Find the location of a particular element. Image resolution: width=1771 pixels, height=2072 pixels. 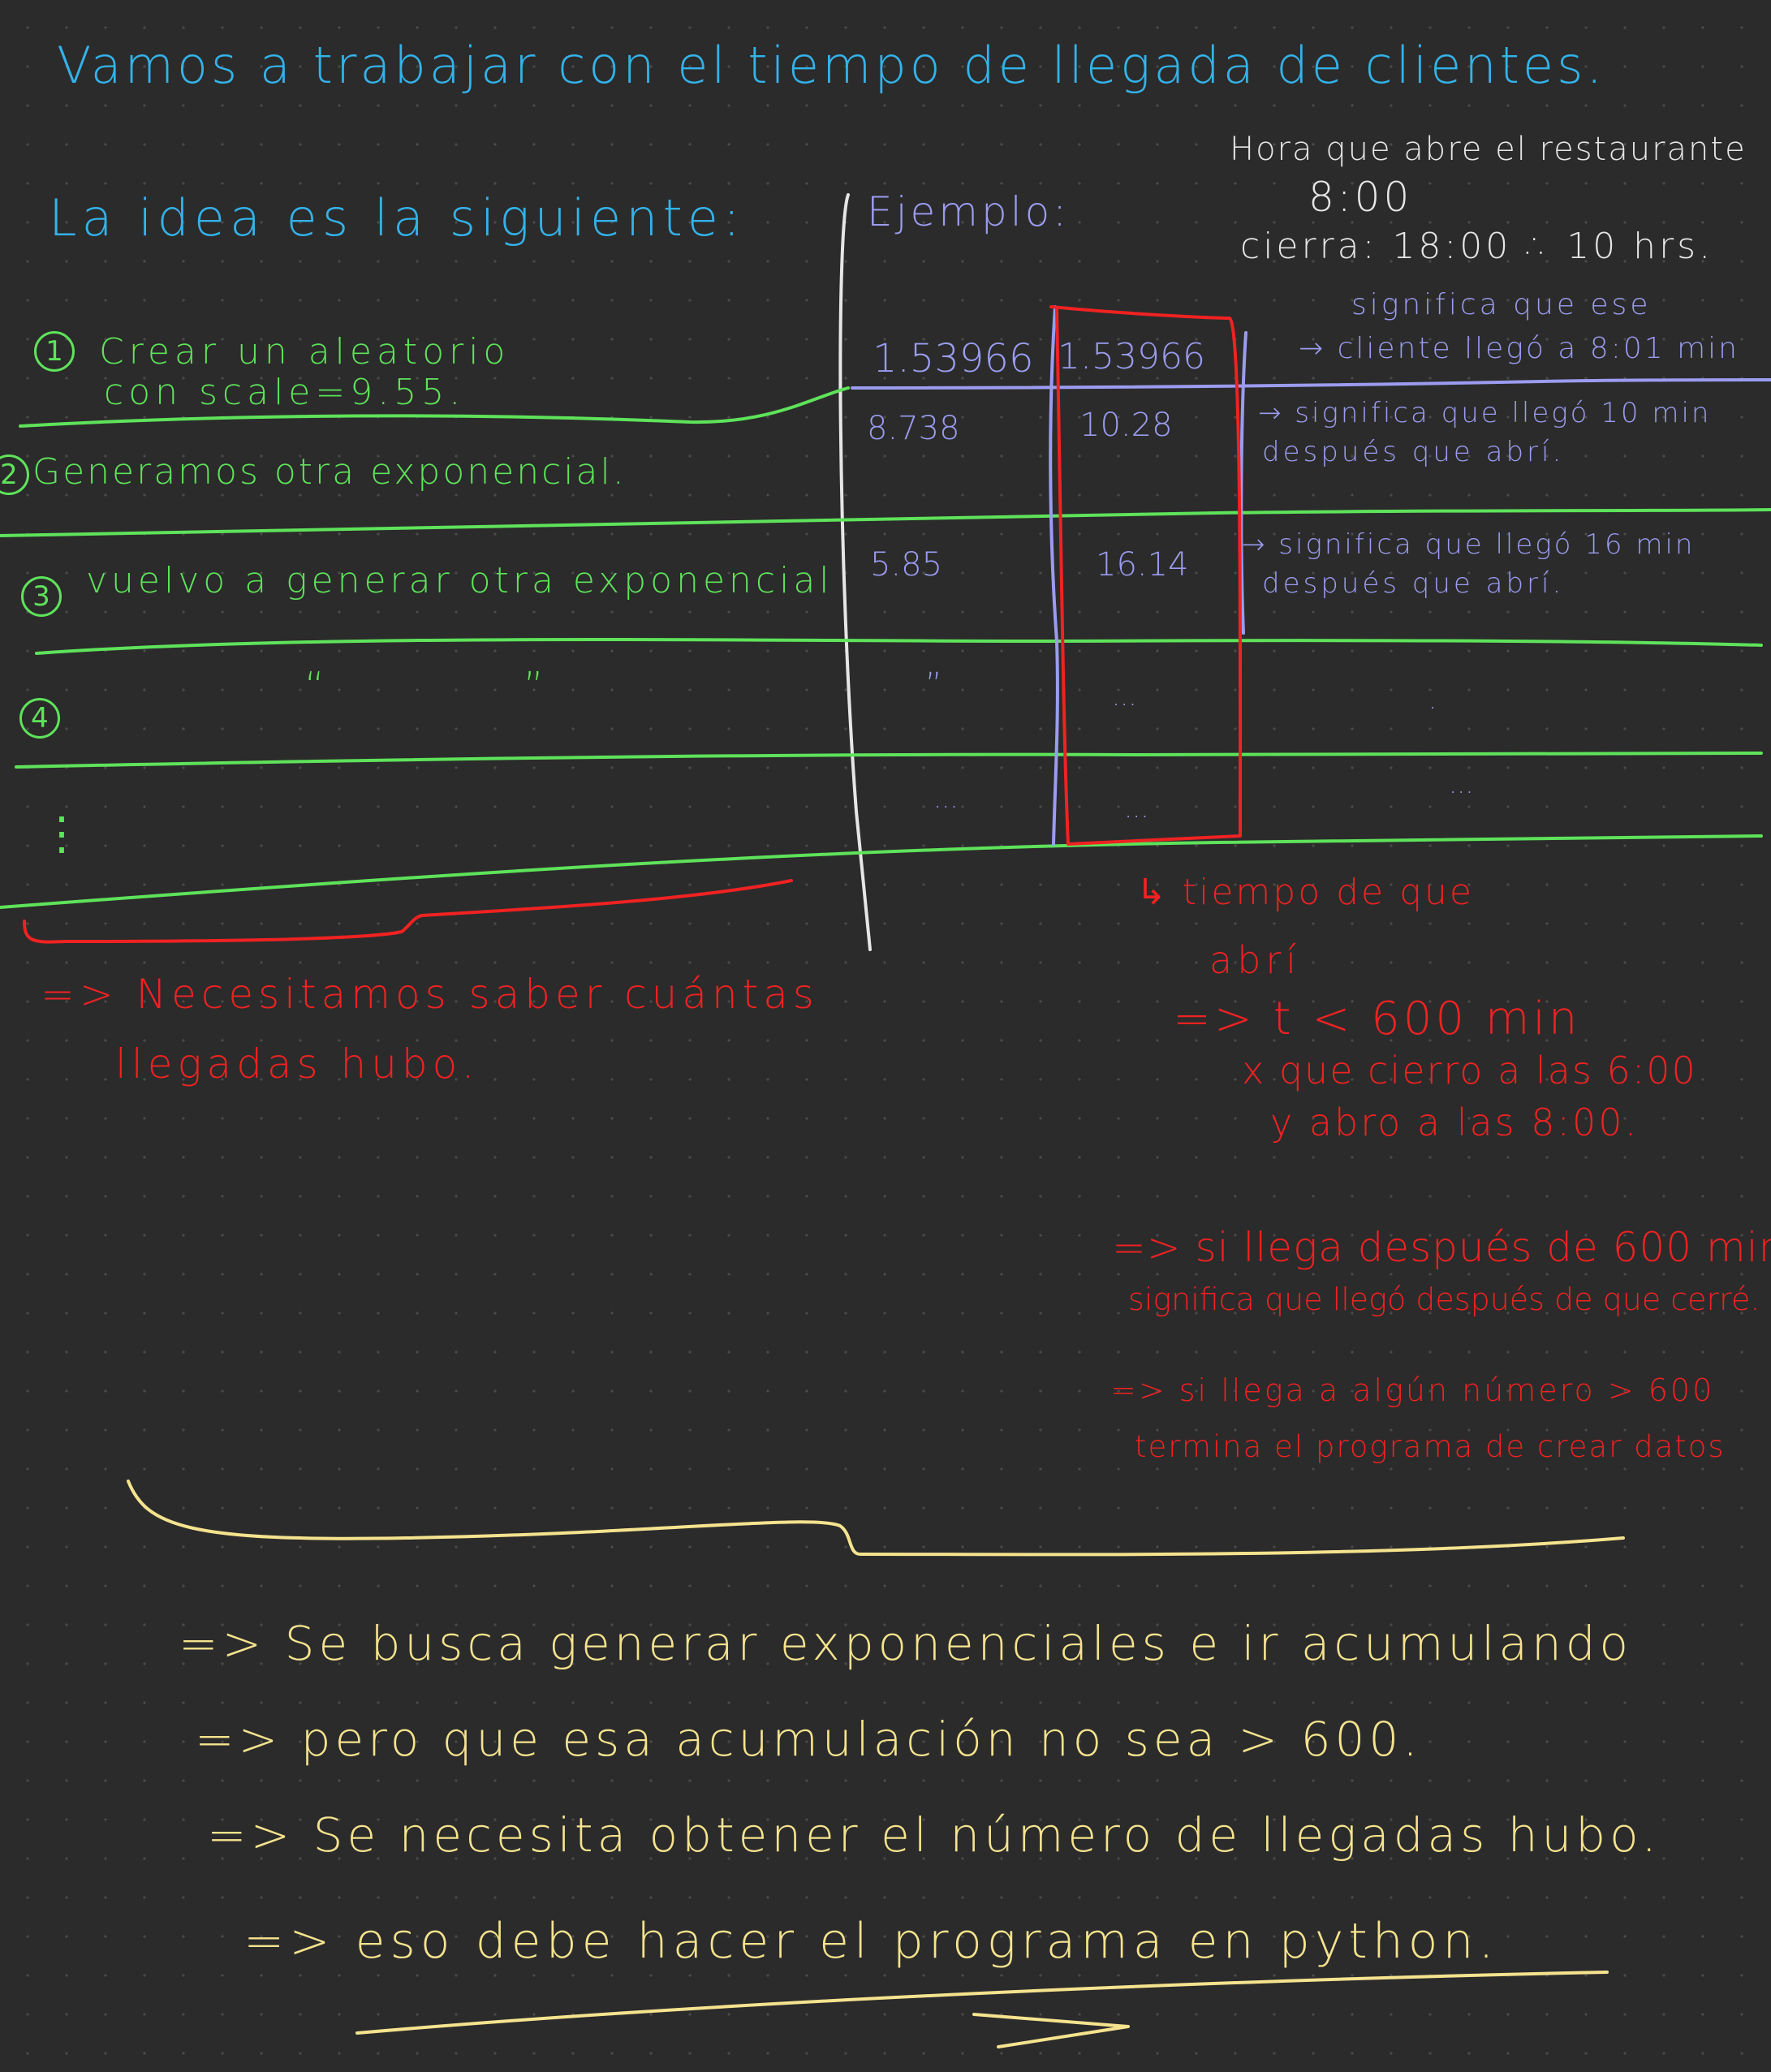

meaning-3-line2: después que abrí. is located at coordinates (1413, 584).